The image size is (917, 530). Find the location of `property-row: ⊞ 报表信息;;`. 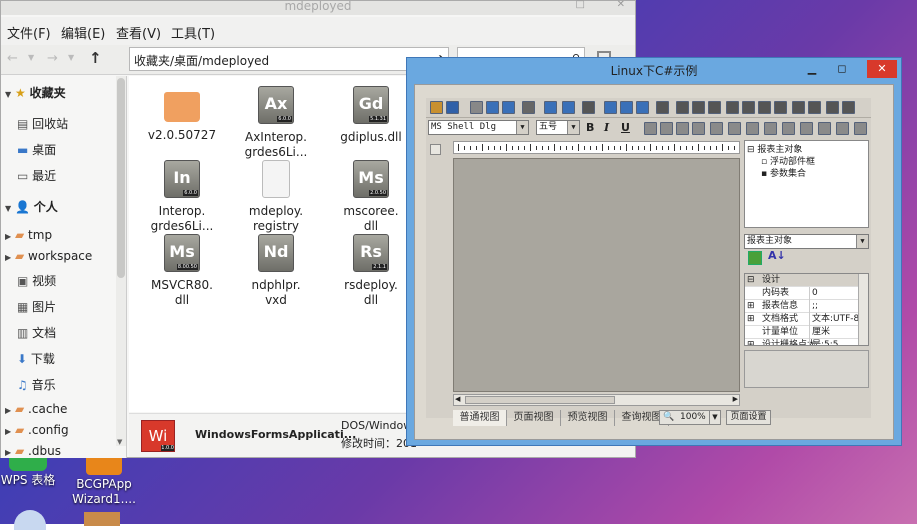

property-row: ⊞ 报表信息;; is located at coordinates (806, 306).